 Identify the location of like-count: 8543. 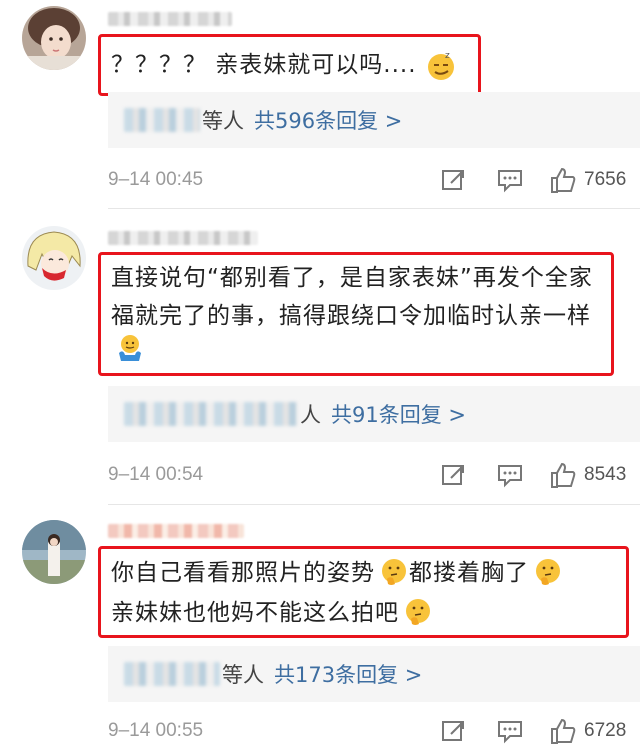
(605, 474).